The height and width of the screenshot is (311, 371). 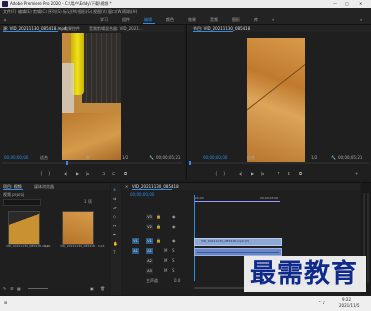 What do you see at coordinates (92, 163) in the screenshot?
I see `source-scrubber` at bounding box center [92, 163].